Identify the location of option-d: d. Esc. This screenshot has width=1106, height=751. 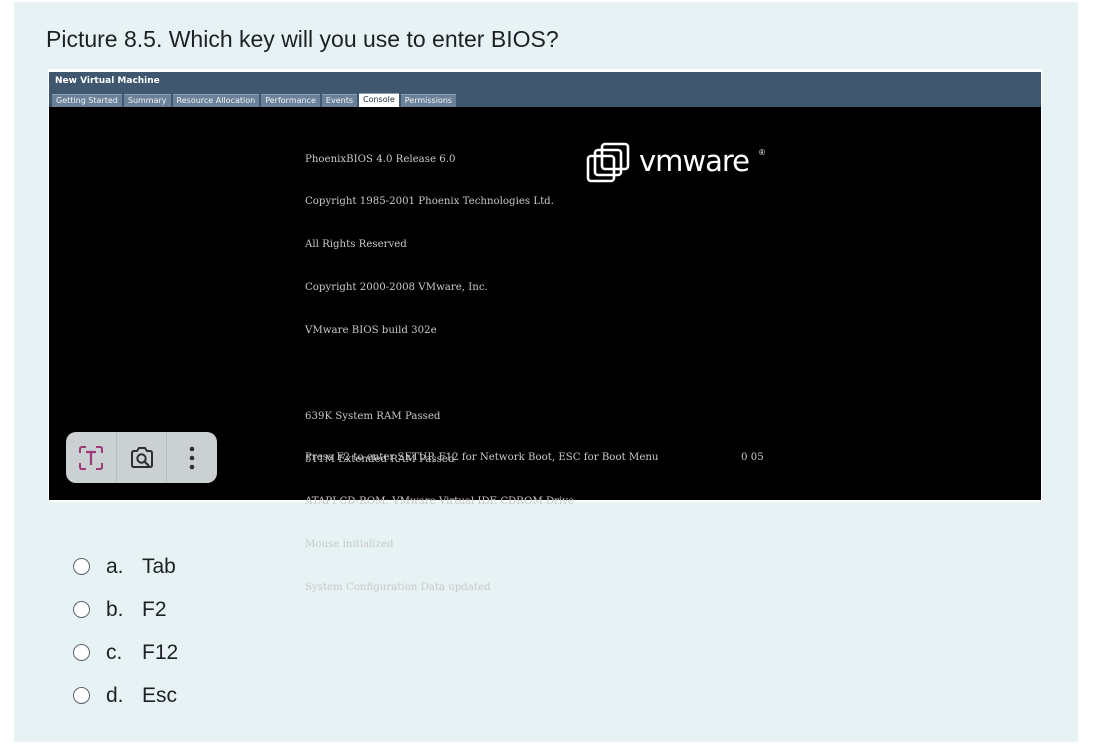
(118, 695).